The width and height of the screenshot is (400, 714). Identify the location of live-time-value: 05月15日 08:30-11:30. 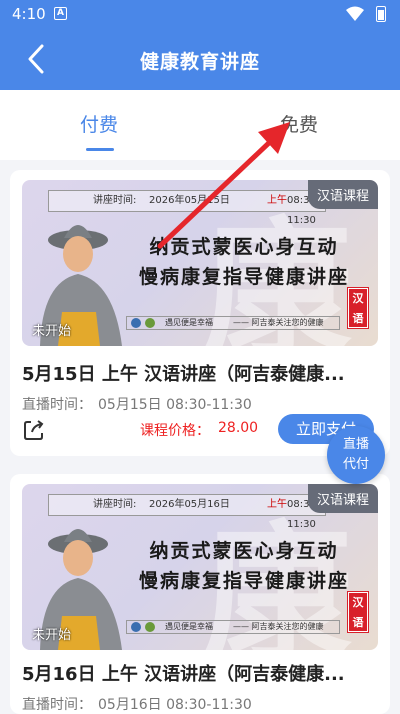
(175, 405).